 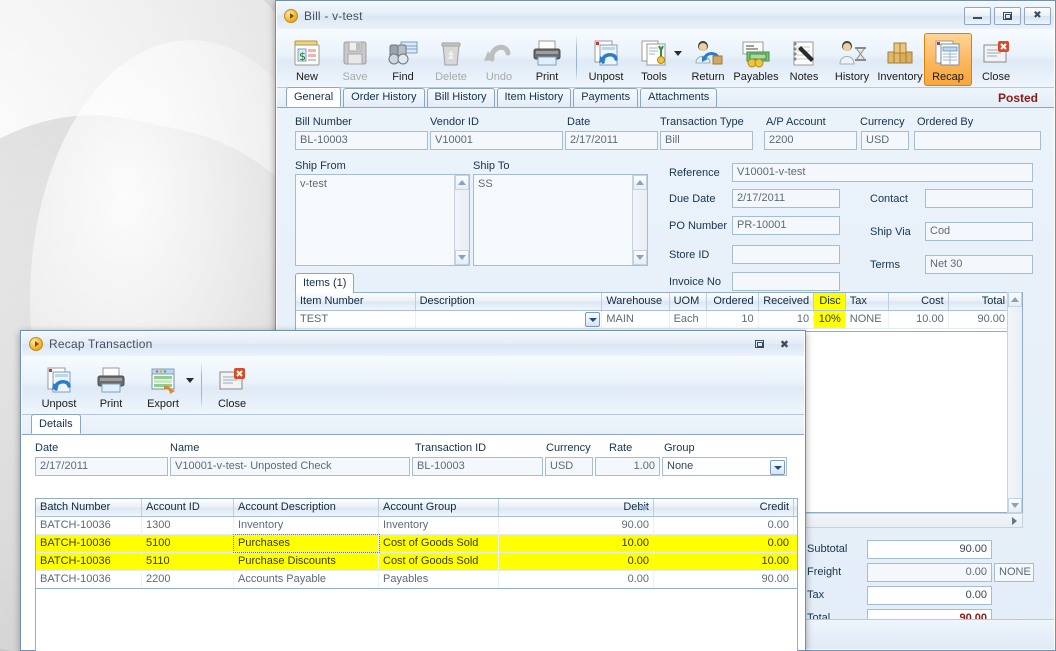 I want to click on store-id-input, so click(x=786, y=254).